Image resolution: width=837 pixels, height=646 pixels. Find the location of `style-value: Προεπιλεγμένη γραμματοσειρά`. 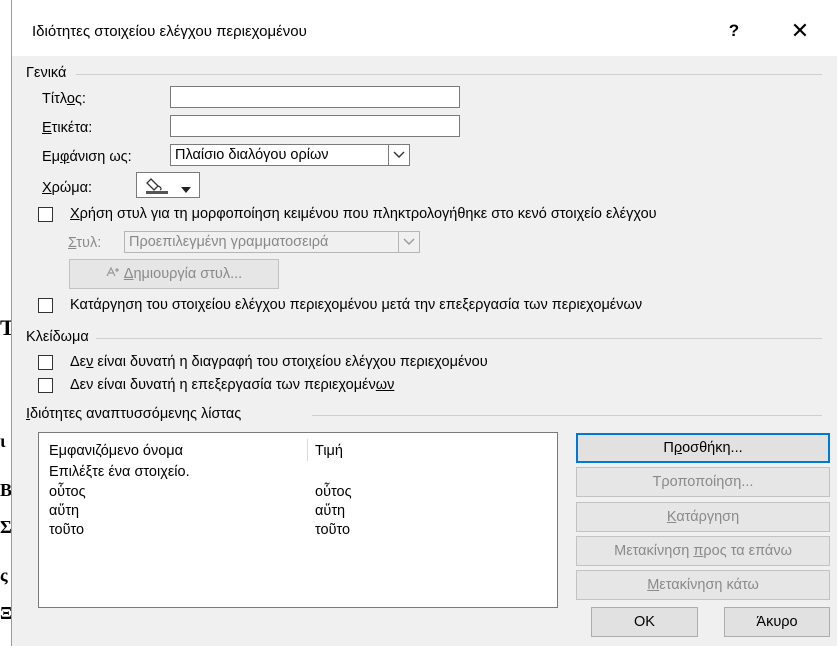

style-value: Προεπιλεγμένη γραμματοσειρά is located at coordinates (229, 242).